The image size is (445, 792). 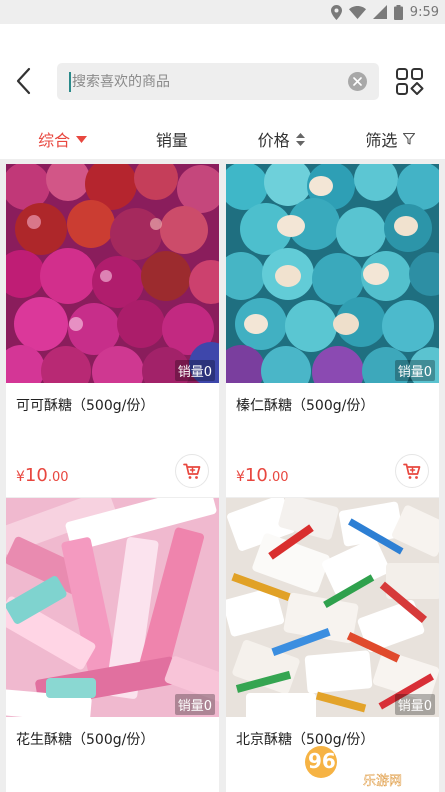 I want to click on product-title: 花生酥糖（500g/份）, so click(x=112, y=747).